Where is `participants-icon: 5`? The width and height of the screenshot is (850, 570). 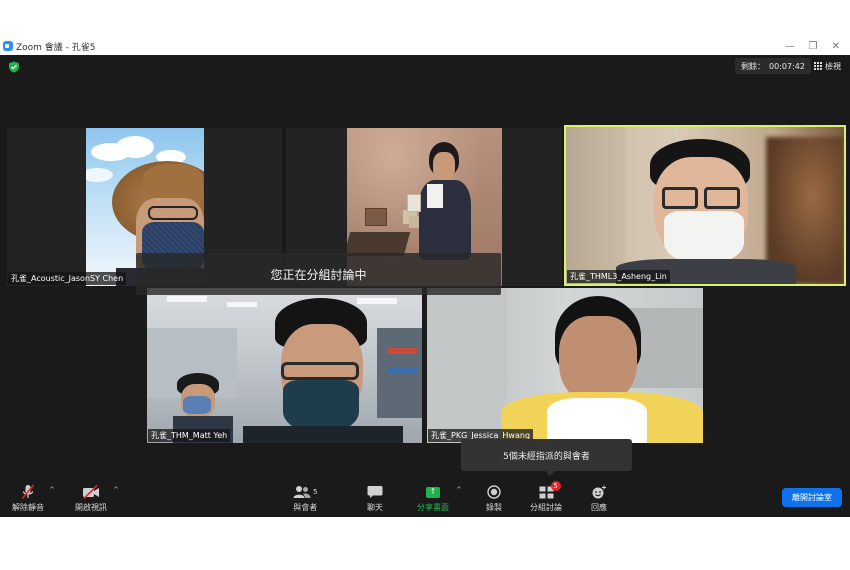 participants-icon: 5 is located at coordinates (305, 492).